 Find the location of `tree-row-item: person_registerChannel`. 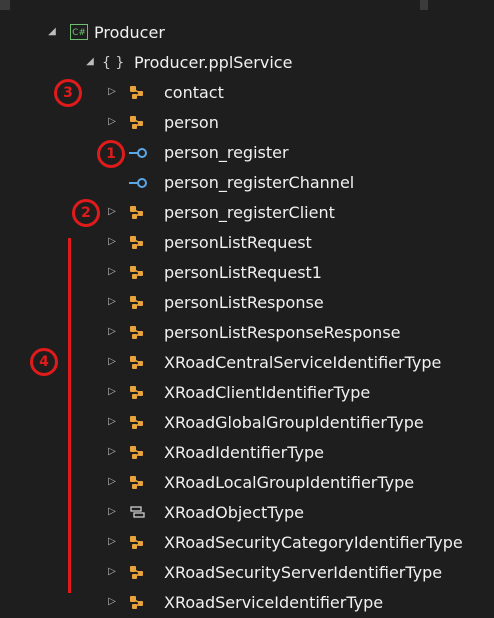

tree-row-item: person_registerChannel is located at coordinates (247, 183).